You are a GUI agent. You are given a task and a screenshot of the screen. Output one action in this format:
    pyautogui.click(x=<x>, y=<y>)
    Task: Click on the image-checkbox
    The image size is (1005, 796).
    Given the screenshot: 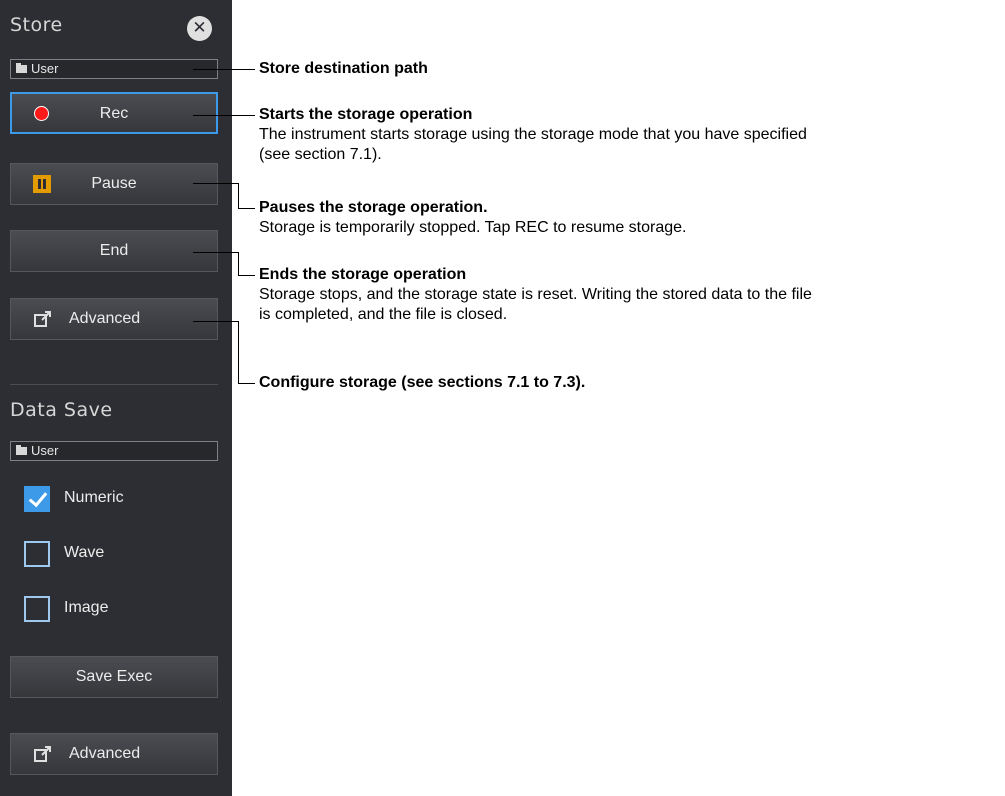 What is the action you would take?
    pyautogui.click(x=37, y=609)
    